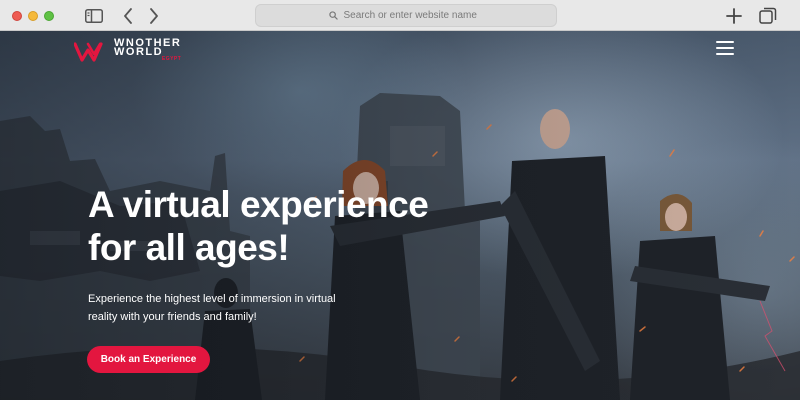 The image size is (800, 400). I want to click on browser-toolbar, so click(400, 15).